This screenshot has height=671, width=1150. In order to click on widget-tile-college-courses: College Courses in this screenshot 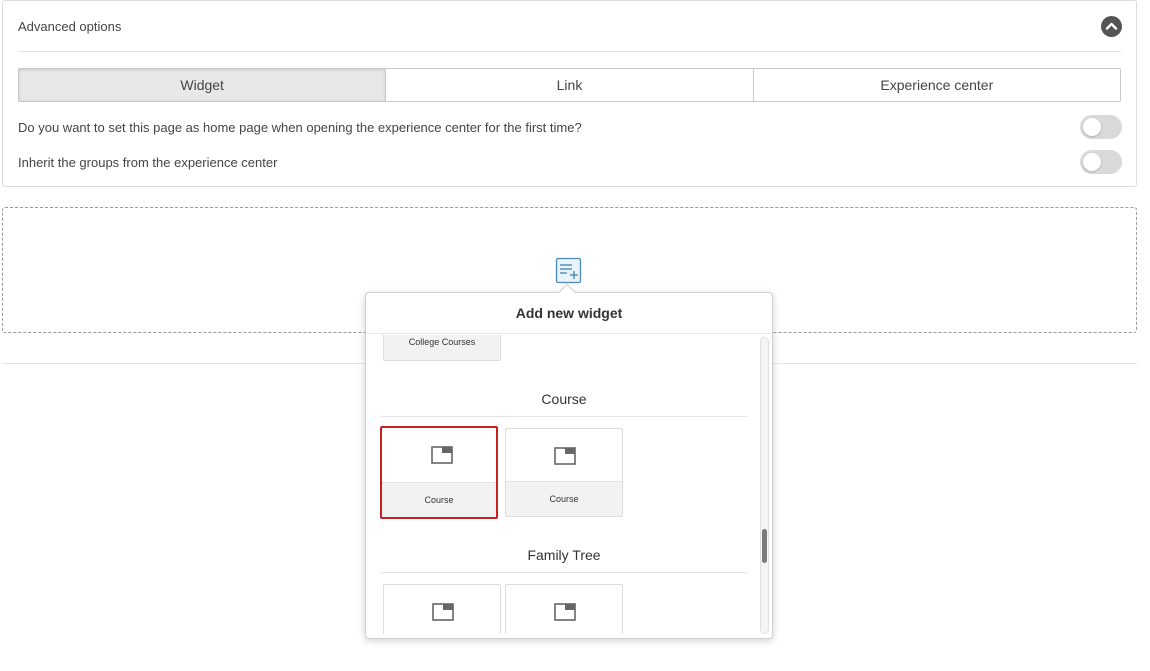, I will do `click(442, 348)`.